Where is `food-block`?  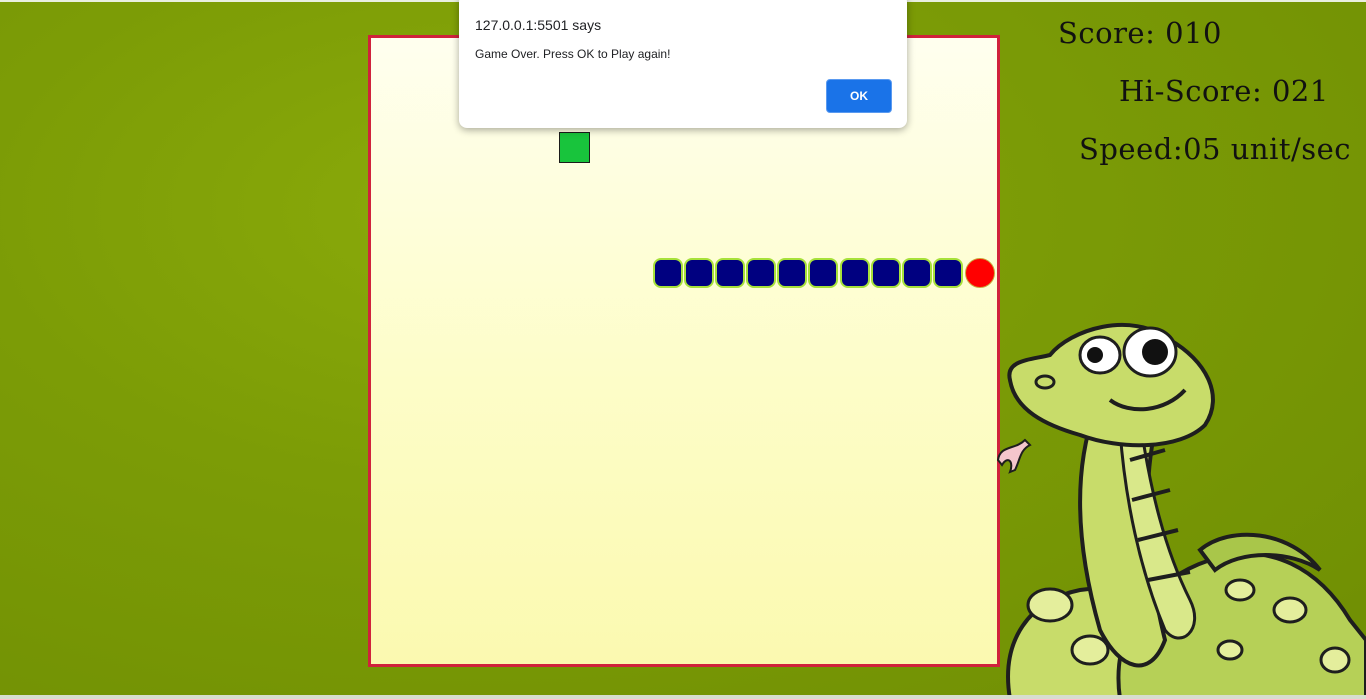 food-block is located at coordinates (574, 147).